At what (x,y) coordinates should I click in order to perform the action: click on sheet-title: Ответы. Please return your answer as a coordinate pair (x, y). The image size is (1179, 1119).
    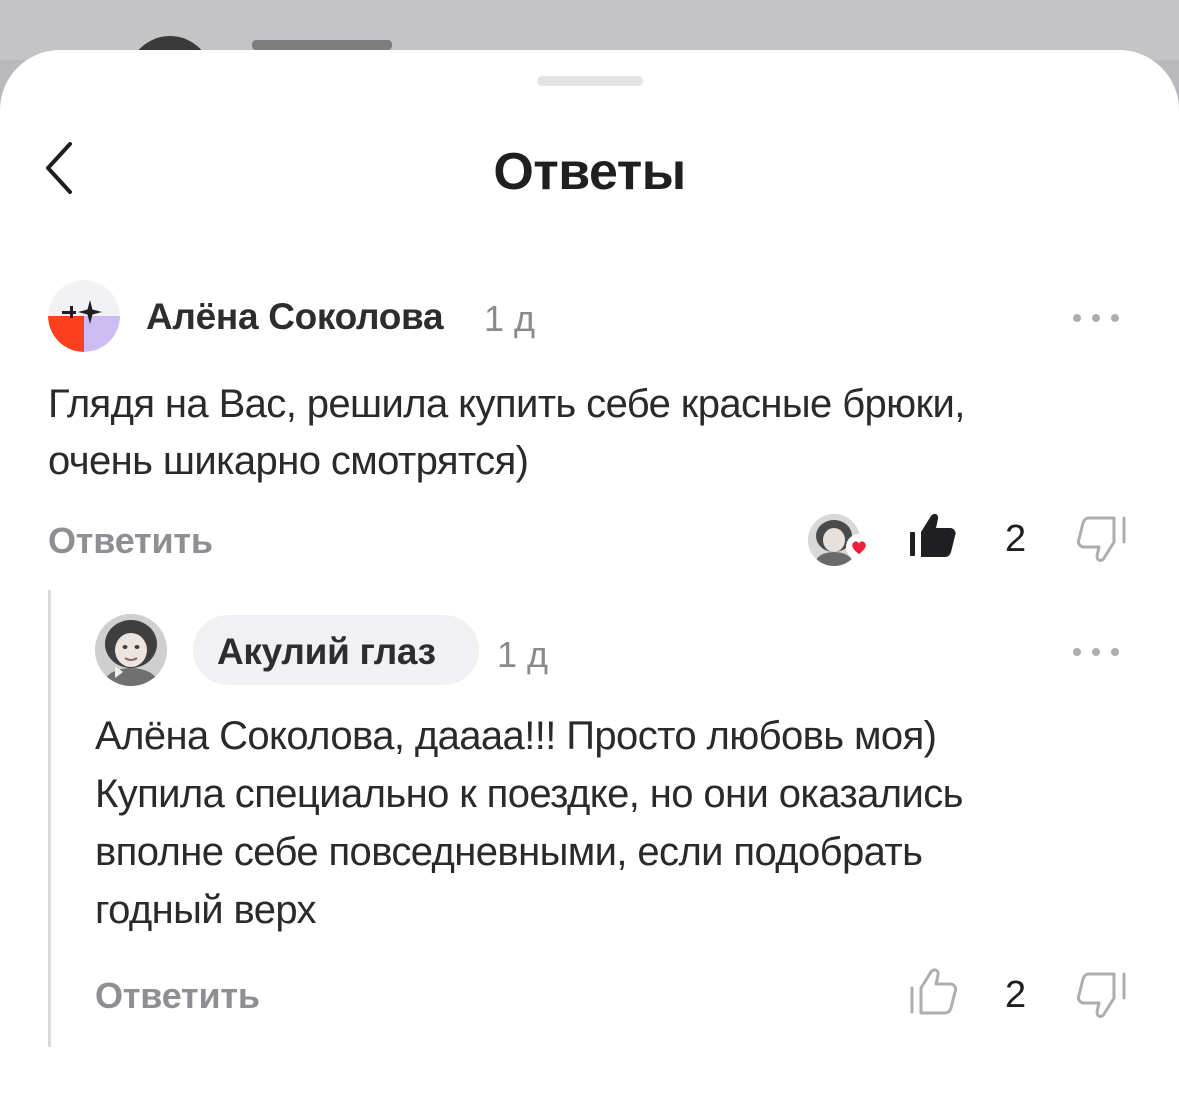
    Looking at the image, I should click on (589, 172).